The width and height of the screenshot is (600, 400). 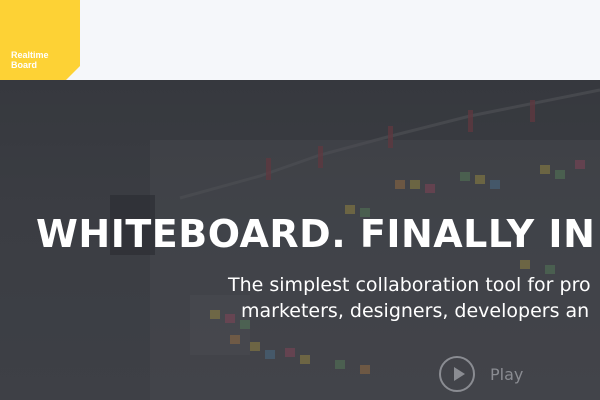 What do you see at coordinates (318, 234) in the screenshot?
I see `hero-headline: WHITEBOARD. FINALLY IN Y` at bounding box center [318, 234].